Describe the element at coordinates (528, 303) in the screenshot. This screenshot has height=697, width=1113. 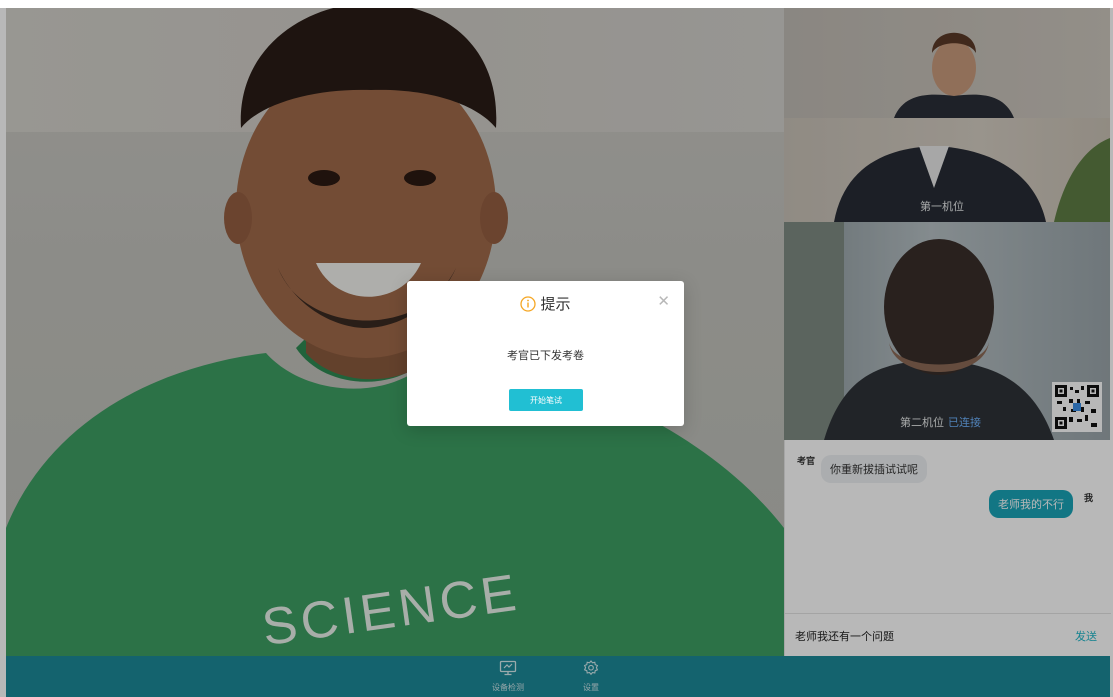
I see `info-circle-icon` at that location.